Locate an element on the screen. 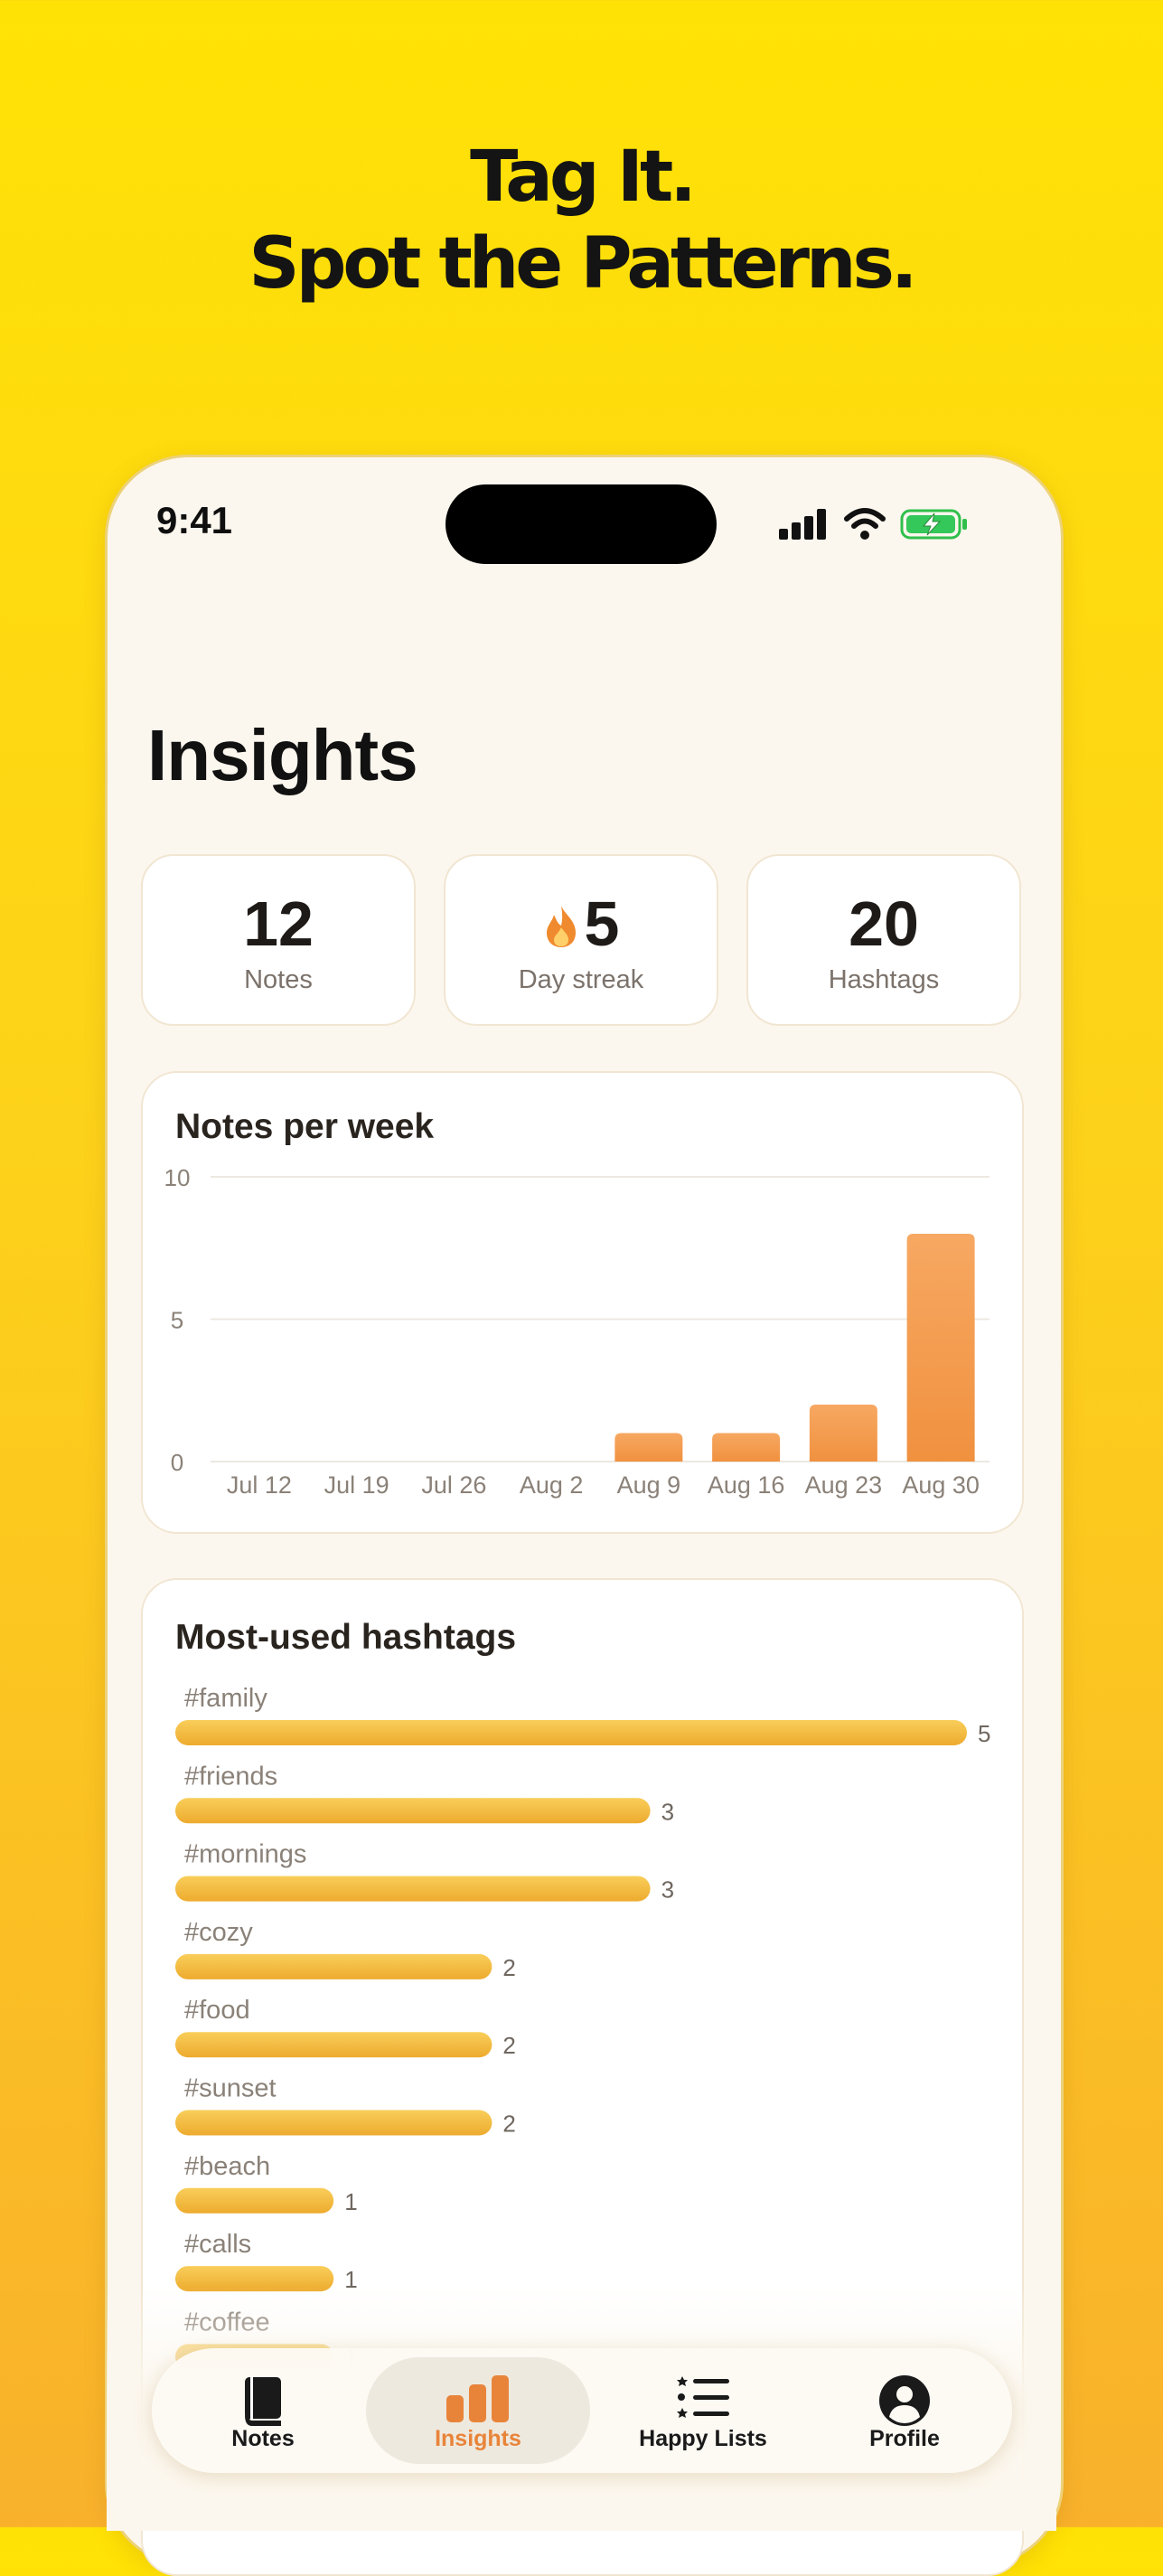  status-icons is located at coordinates (874, 524).